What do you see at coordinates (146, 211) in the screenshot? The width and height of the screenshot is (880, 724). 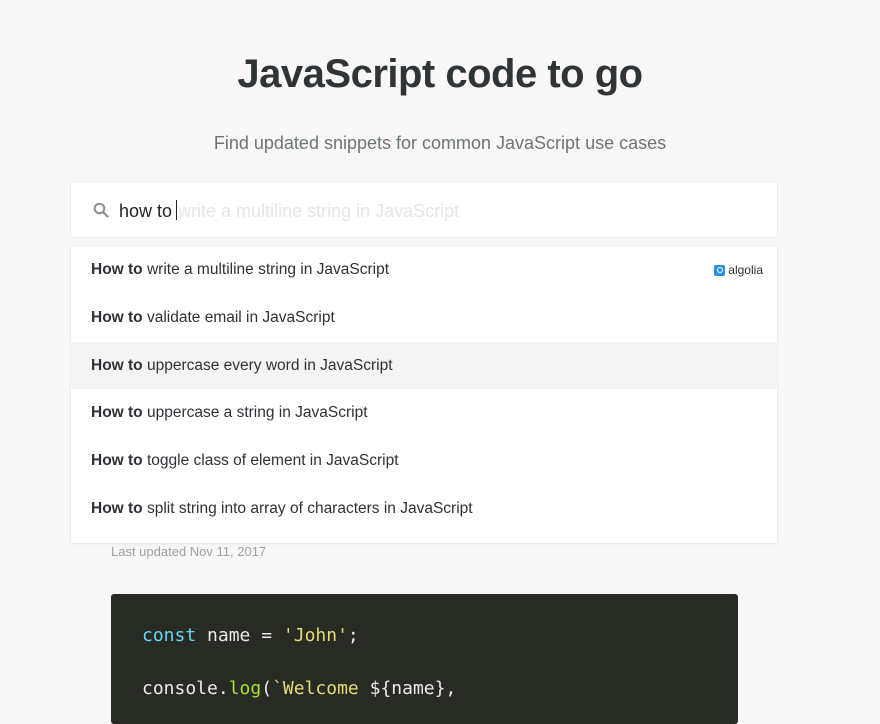 I see `search-input-value: how to` at bounding box center [146, 211].